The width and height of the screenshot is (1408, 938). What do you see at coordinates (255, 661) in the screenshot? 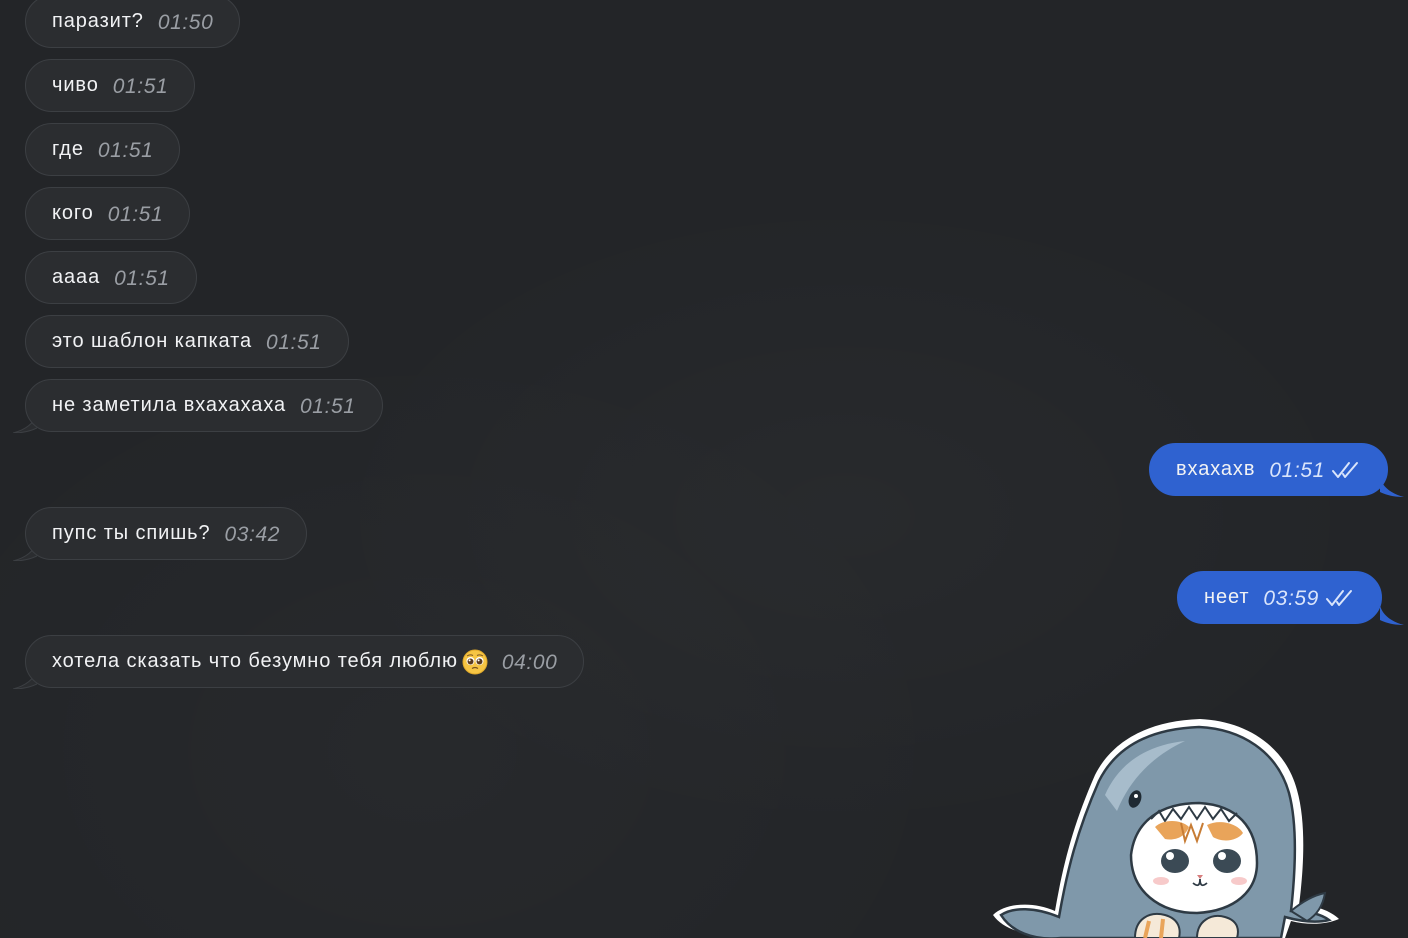
I see `message-text: хотела сказать что безумно тебя люблю` at bounding box center [255, 661].